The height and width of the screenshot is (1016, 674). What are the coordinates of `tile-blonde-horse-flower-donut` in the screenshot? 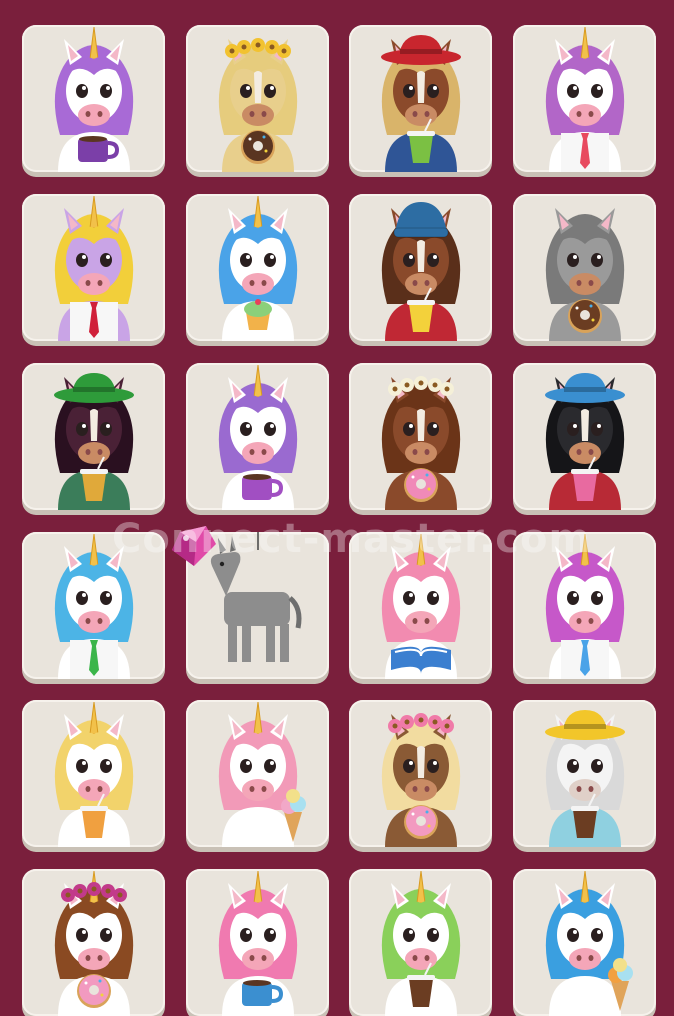 It's located at (420, 773).